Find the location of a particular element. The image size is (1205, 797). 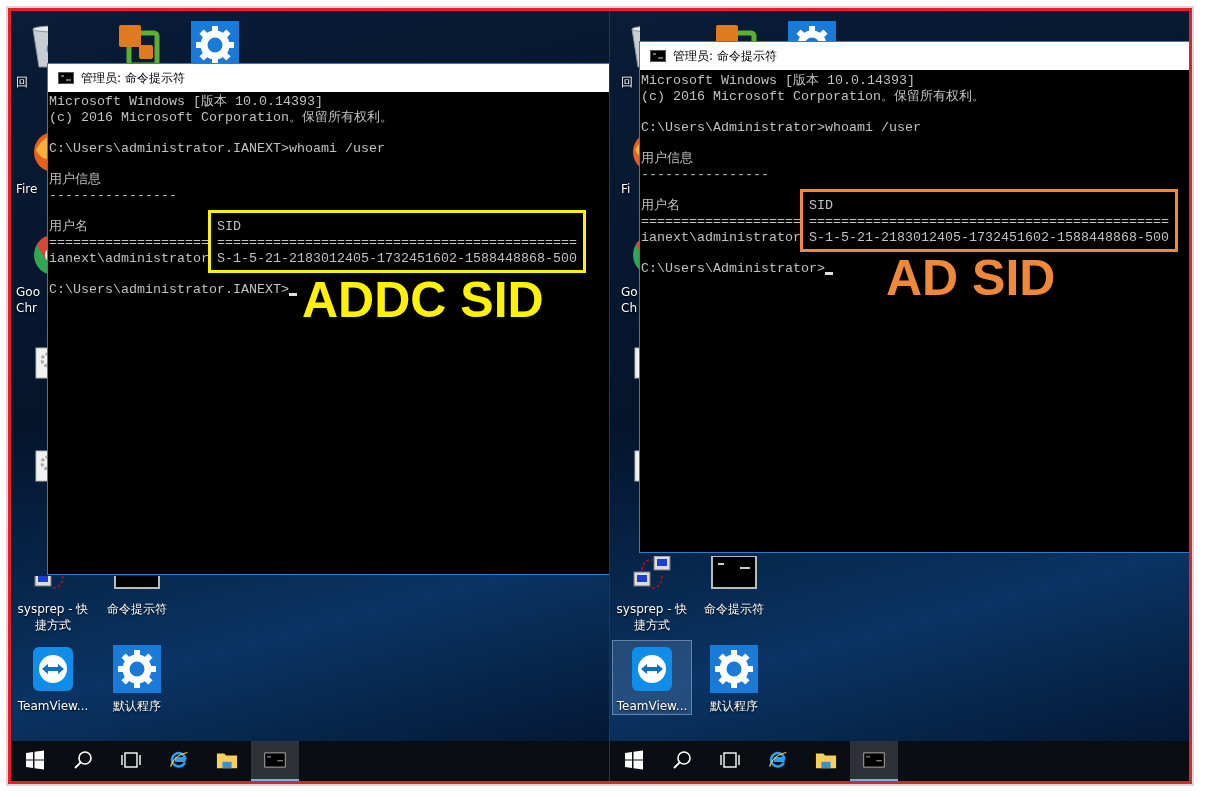

shortcut-label: Go Ch is located at coordinates (629, 300).